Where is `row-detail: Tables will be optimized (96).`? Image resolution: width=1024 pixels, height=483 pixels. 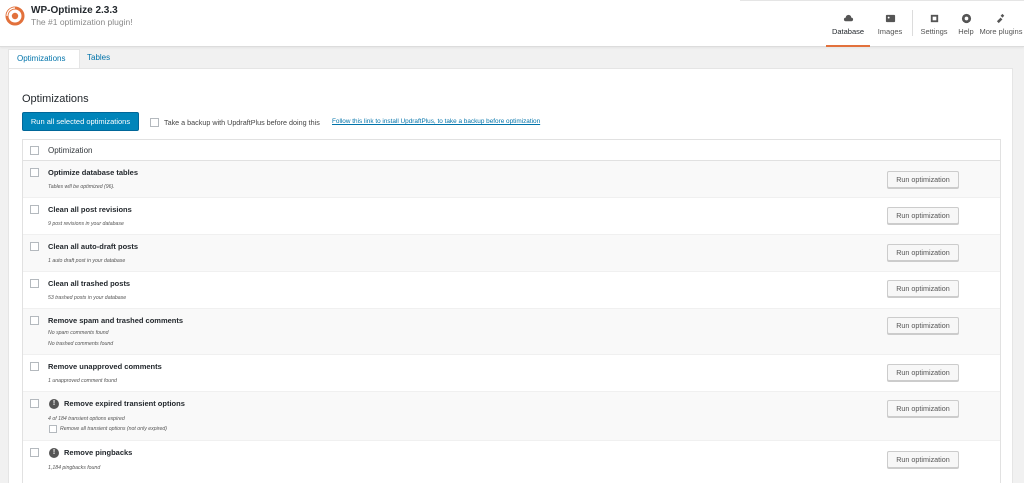 row-detail: Tables will be optimized (96). is located at coordinates (81, 187).